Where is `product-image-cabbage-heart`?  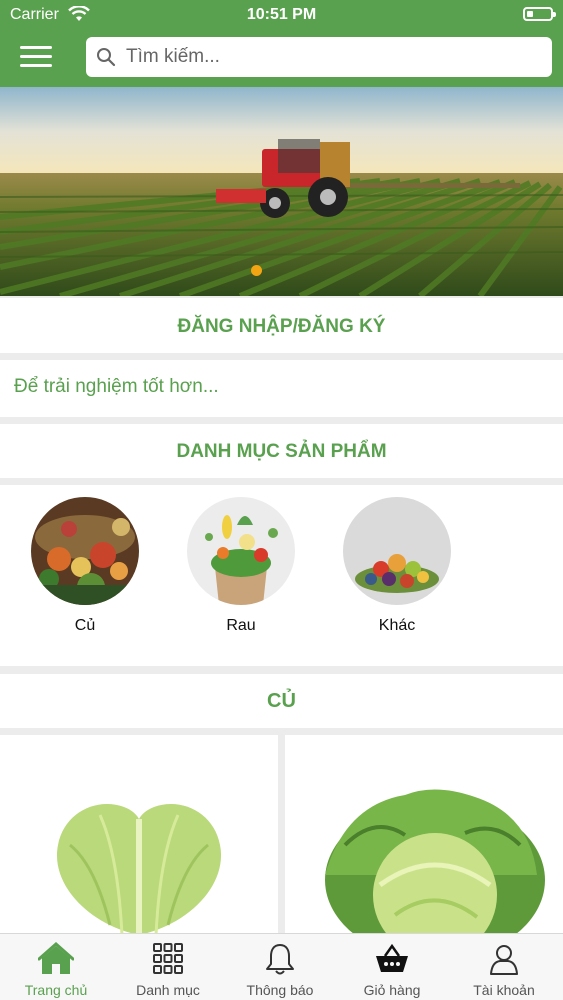
product-image-cabbage-heart is located at coordinates (139, 835).